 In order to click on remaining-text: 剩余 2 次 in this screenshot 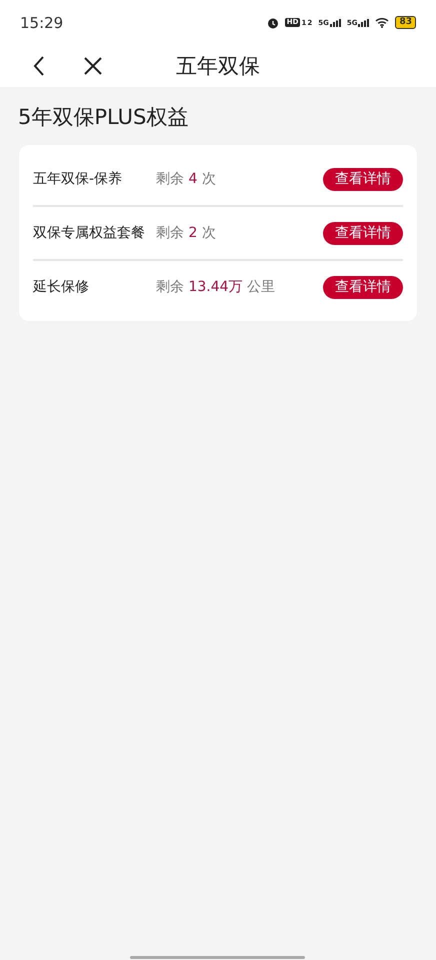, I will do `click(186, 233)`.